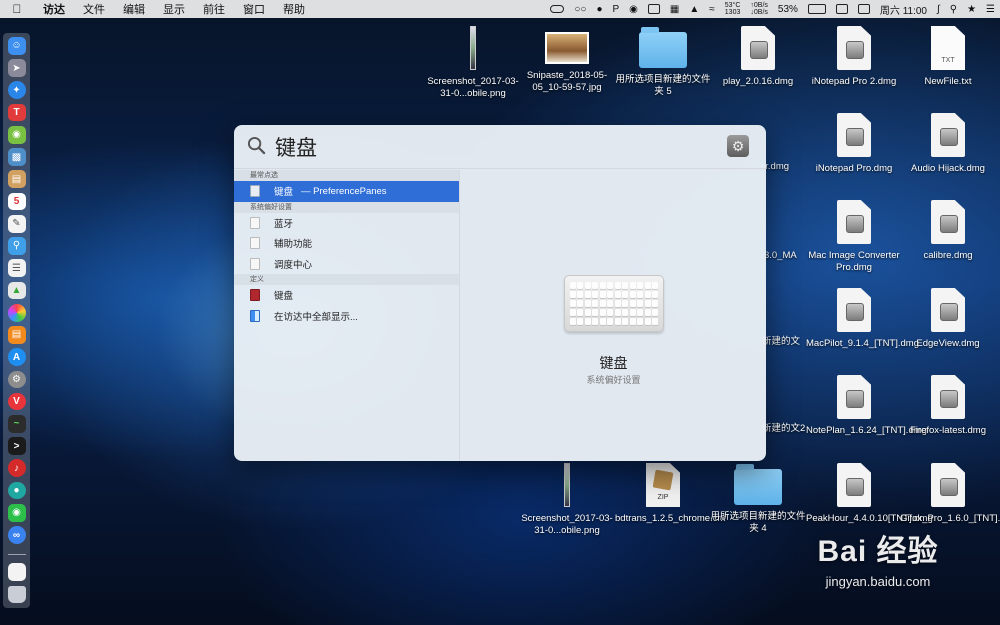 This screenshot has width=1000, height=625. What do you see at coordinates (346, 207) in the screenshot?
I see `section-system-preferences: 系统偏好设置` at bounding box center [346, 207].